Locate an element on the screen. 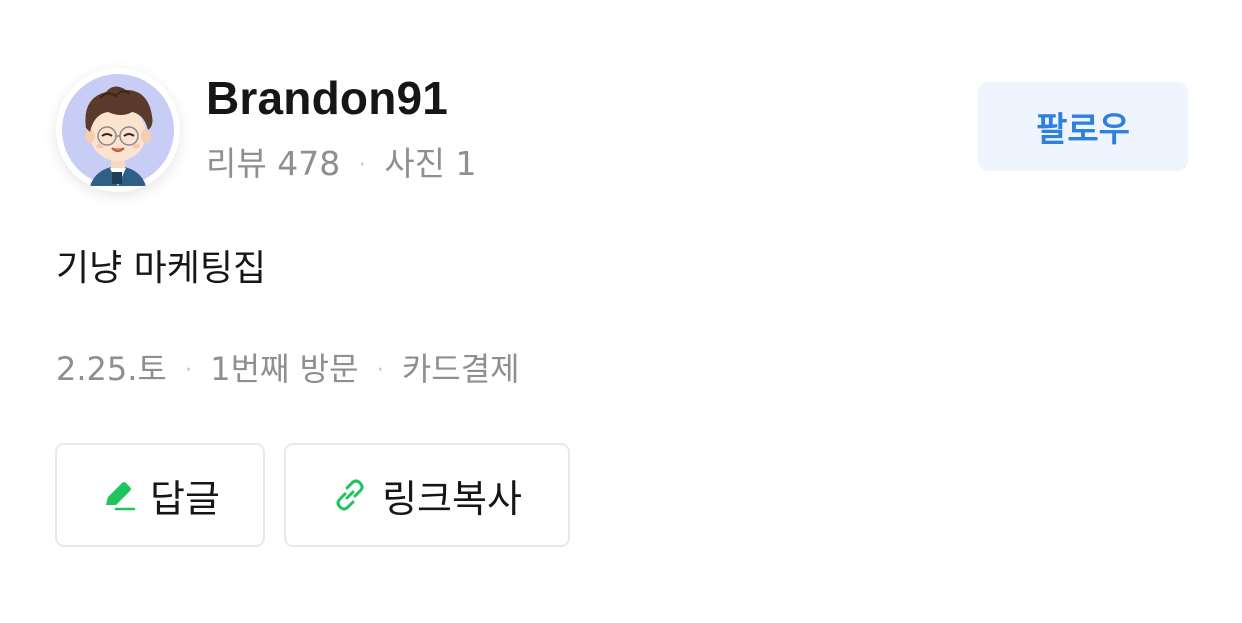  reply-button: 답글 is located at coordinates (160, 495).